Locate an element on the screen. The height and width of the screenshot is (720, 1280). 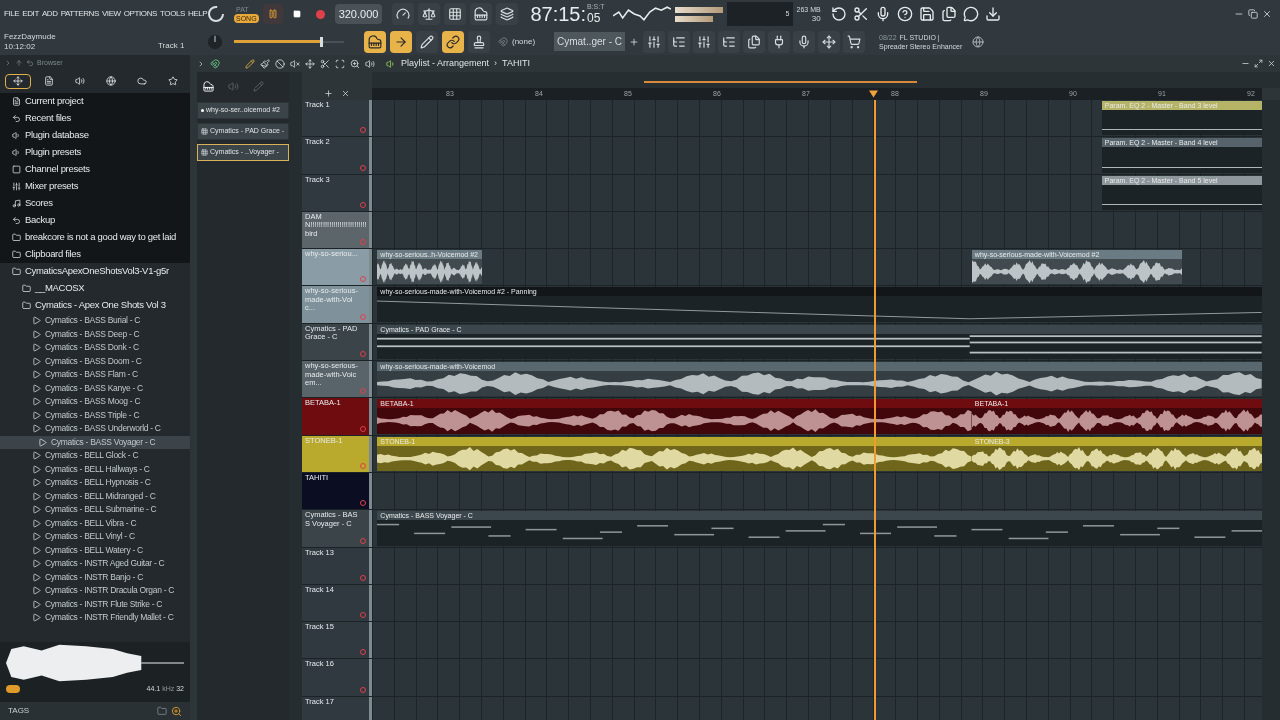
browser-item: Cymatics - BELL Hallways - C is located at coordinates (95, 469).